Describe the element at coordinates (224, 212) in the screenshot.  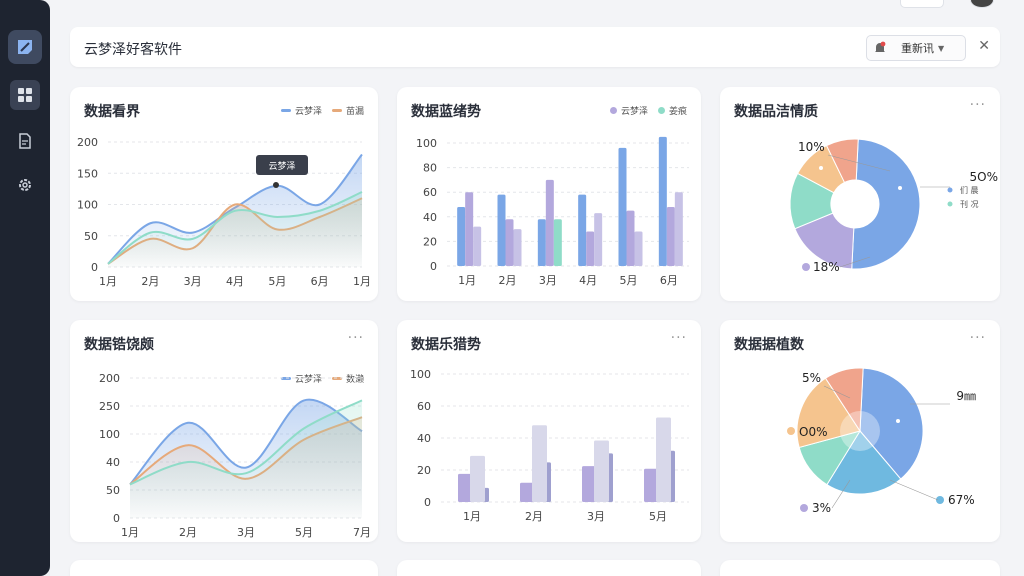
I see `area-chart: 0 50 100 150 200 1月 2月 3月 4月 5月 6月 1月 云梦泽` at that location.